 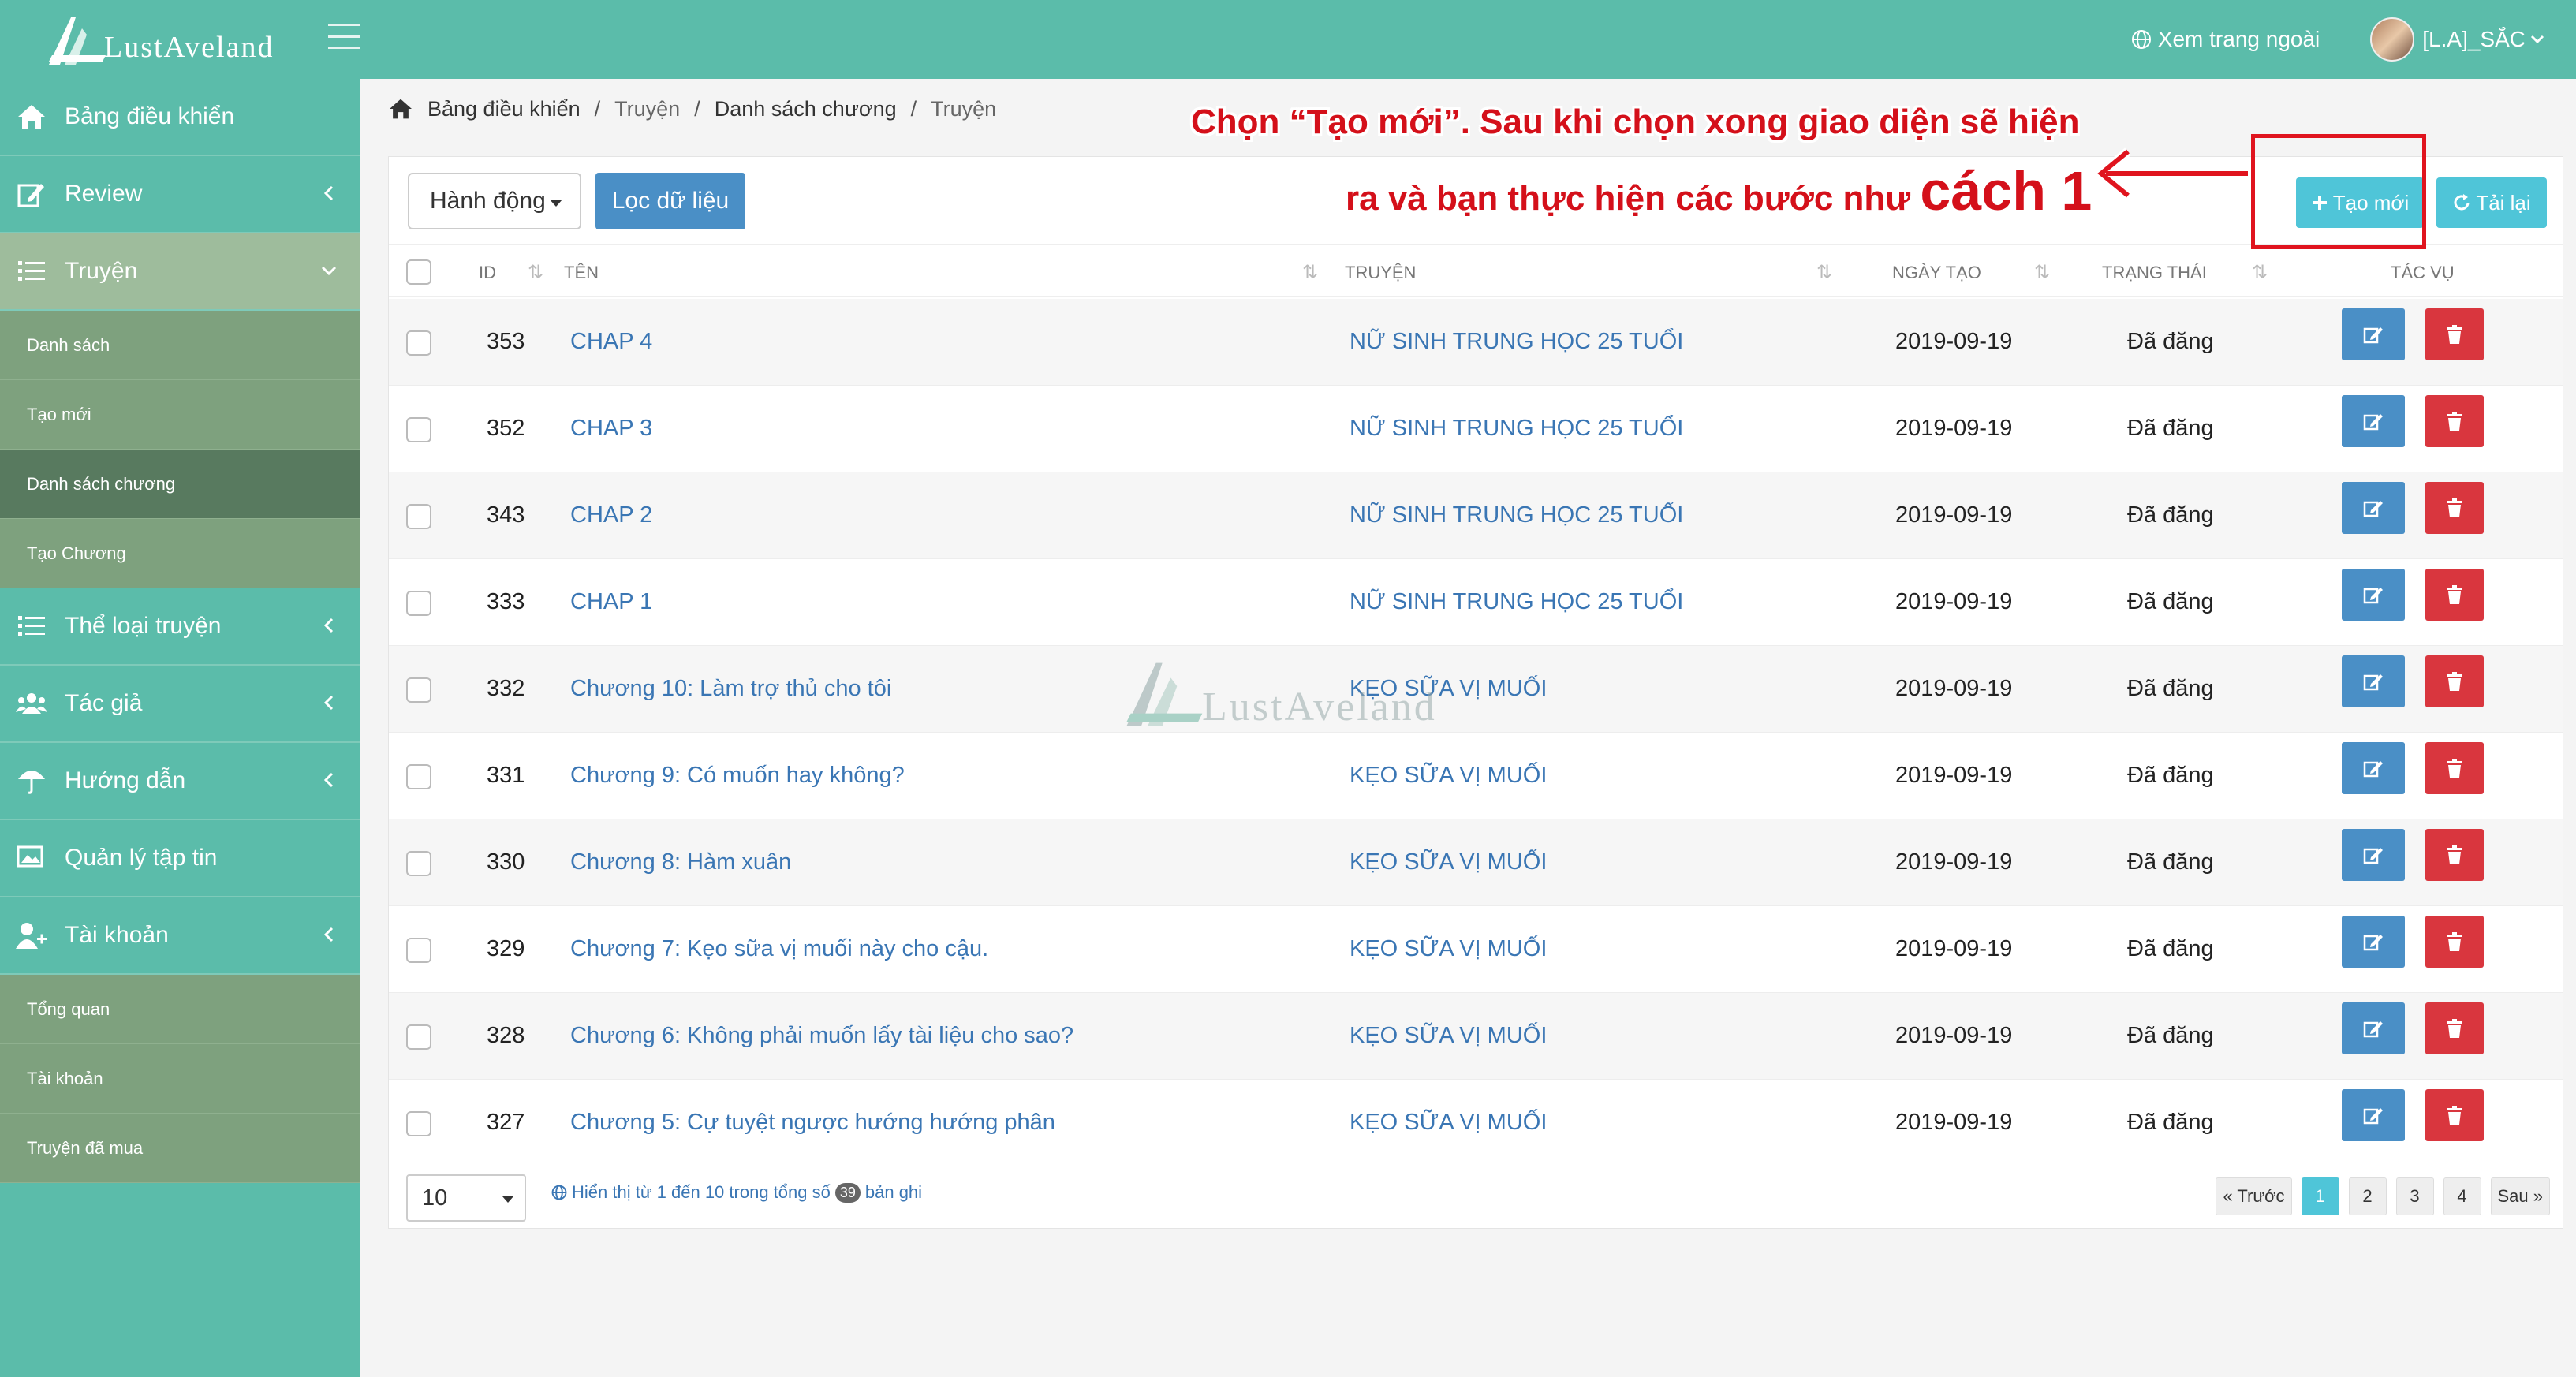 What do you see at coordinates (162, 39) in the screenshot?
I see `logo: LustAveland` at bounding box center [162, 39].